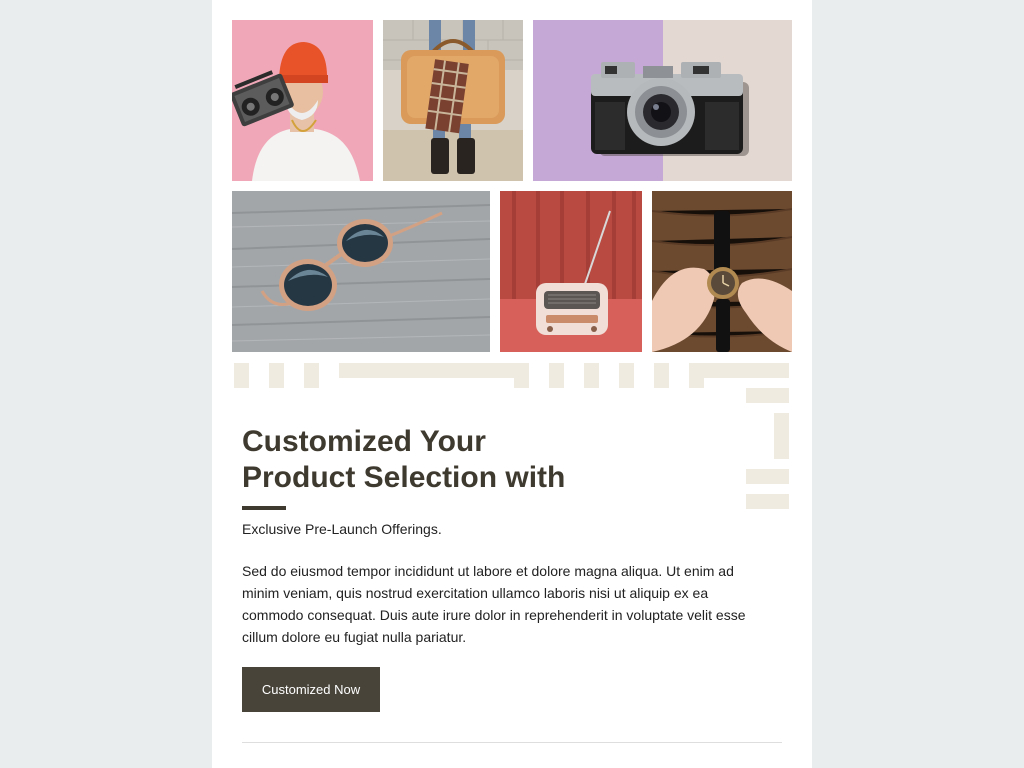  Describe the element at coordinates (404, 477) in the screenshot. I see `hero-title-line-2: Product Selection with` at that location.